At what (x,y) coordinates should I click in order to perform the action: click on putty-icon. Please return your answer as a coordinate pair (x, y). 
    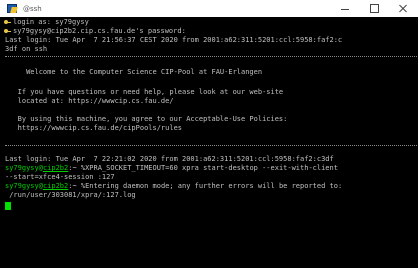
    Looking at the image, I should click on (12, 9).